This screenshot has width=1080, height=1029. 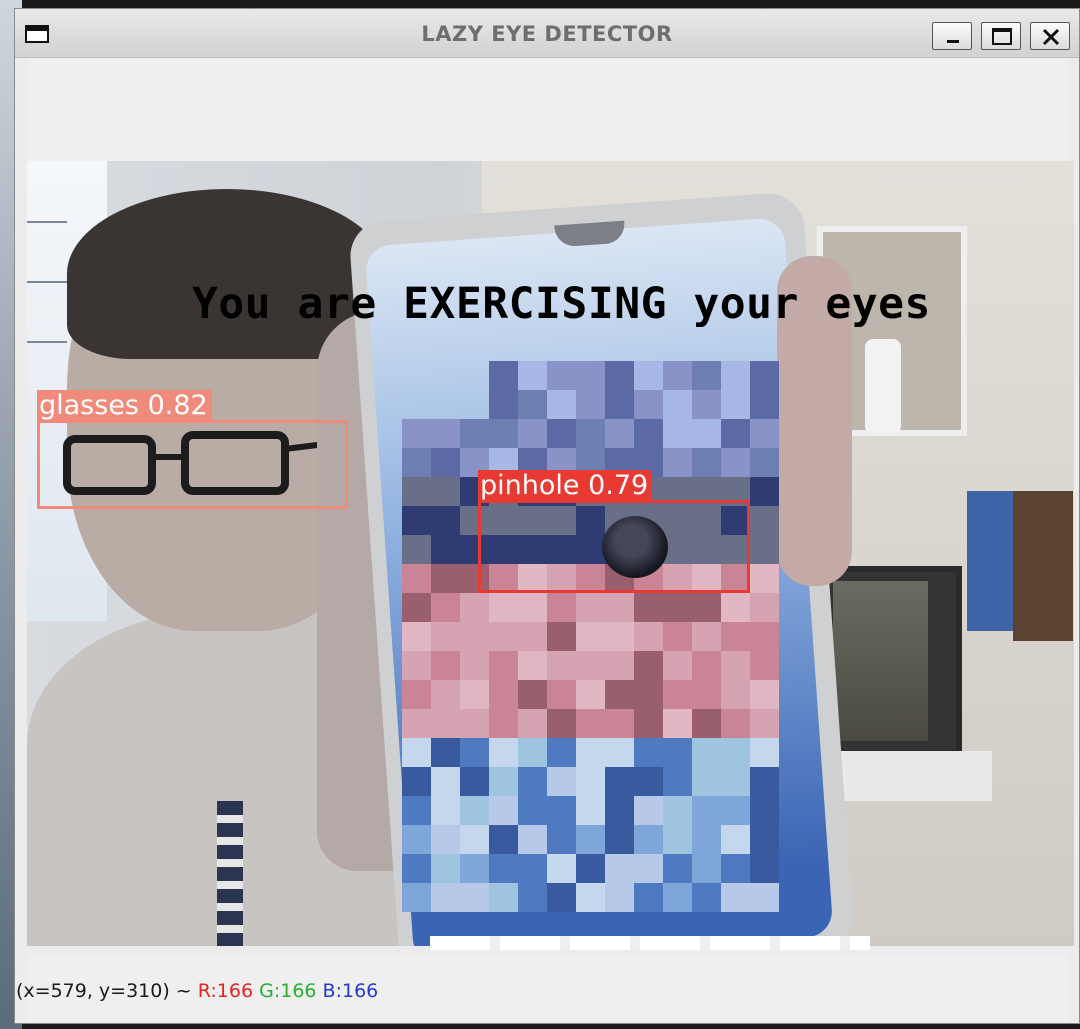 I want to click on wall-bag, so click(x=1043, y=566).